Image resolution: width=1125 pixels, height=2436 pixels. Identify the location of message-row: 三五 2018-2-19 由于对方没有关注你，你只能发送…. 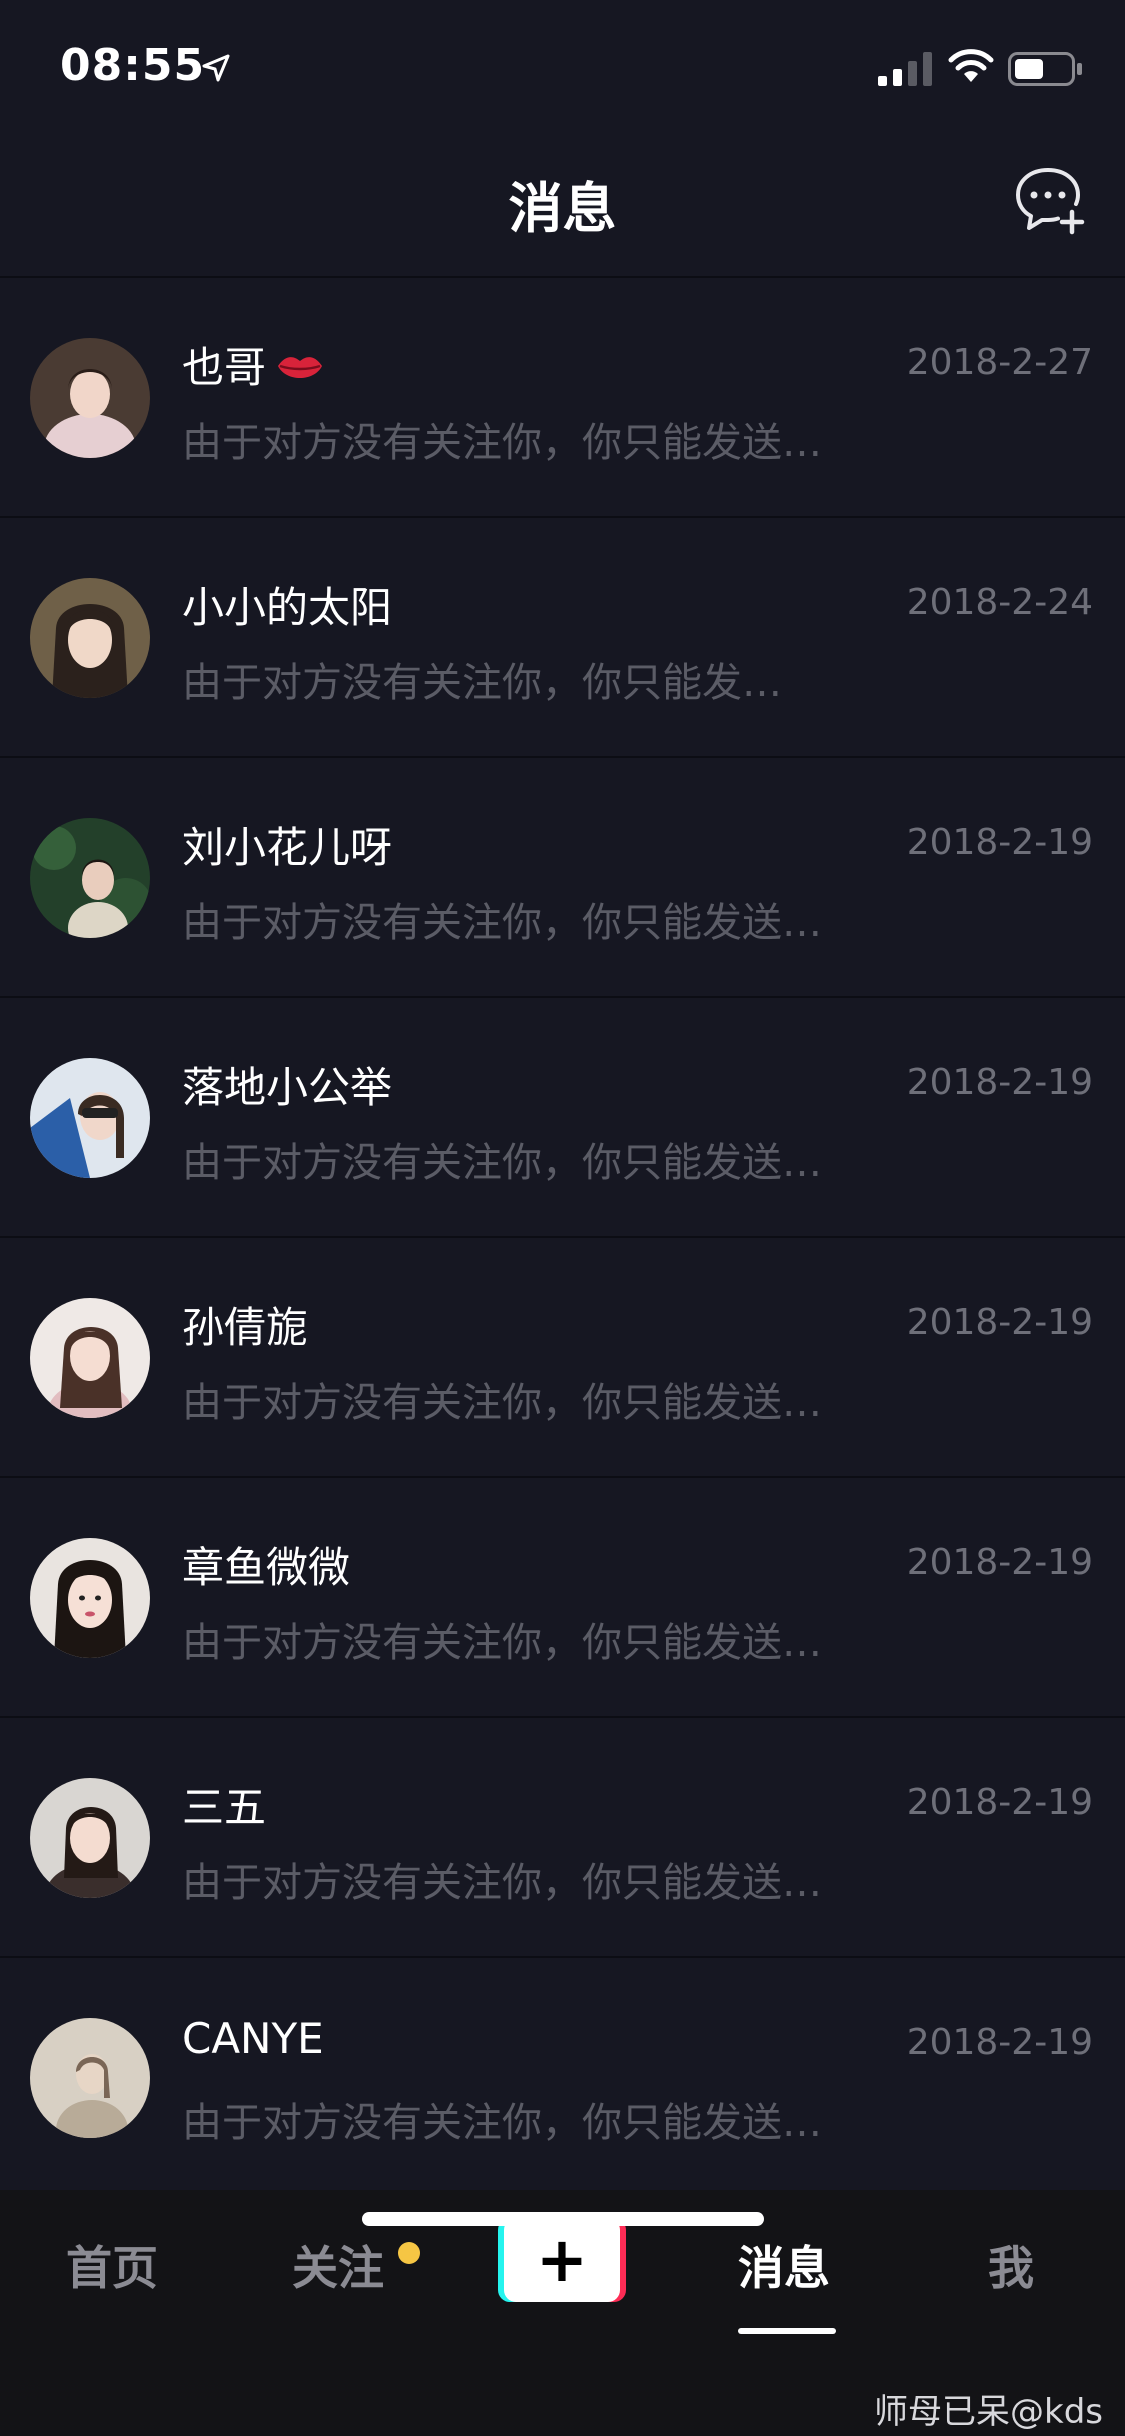
(562, 1838).